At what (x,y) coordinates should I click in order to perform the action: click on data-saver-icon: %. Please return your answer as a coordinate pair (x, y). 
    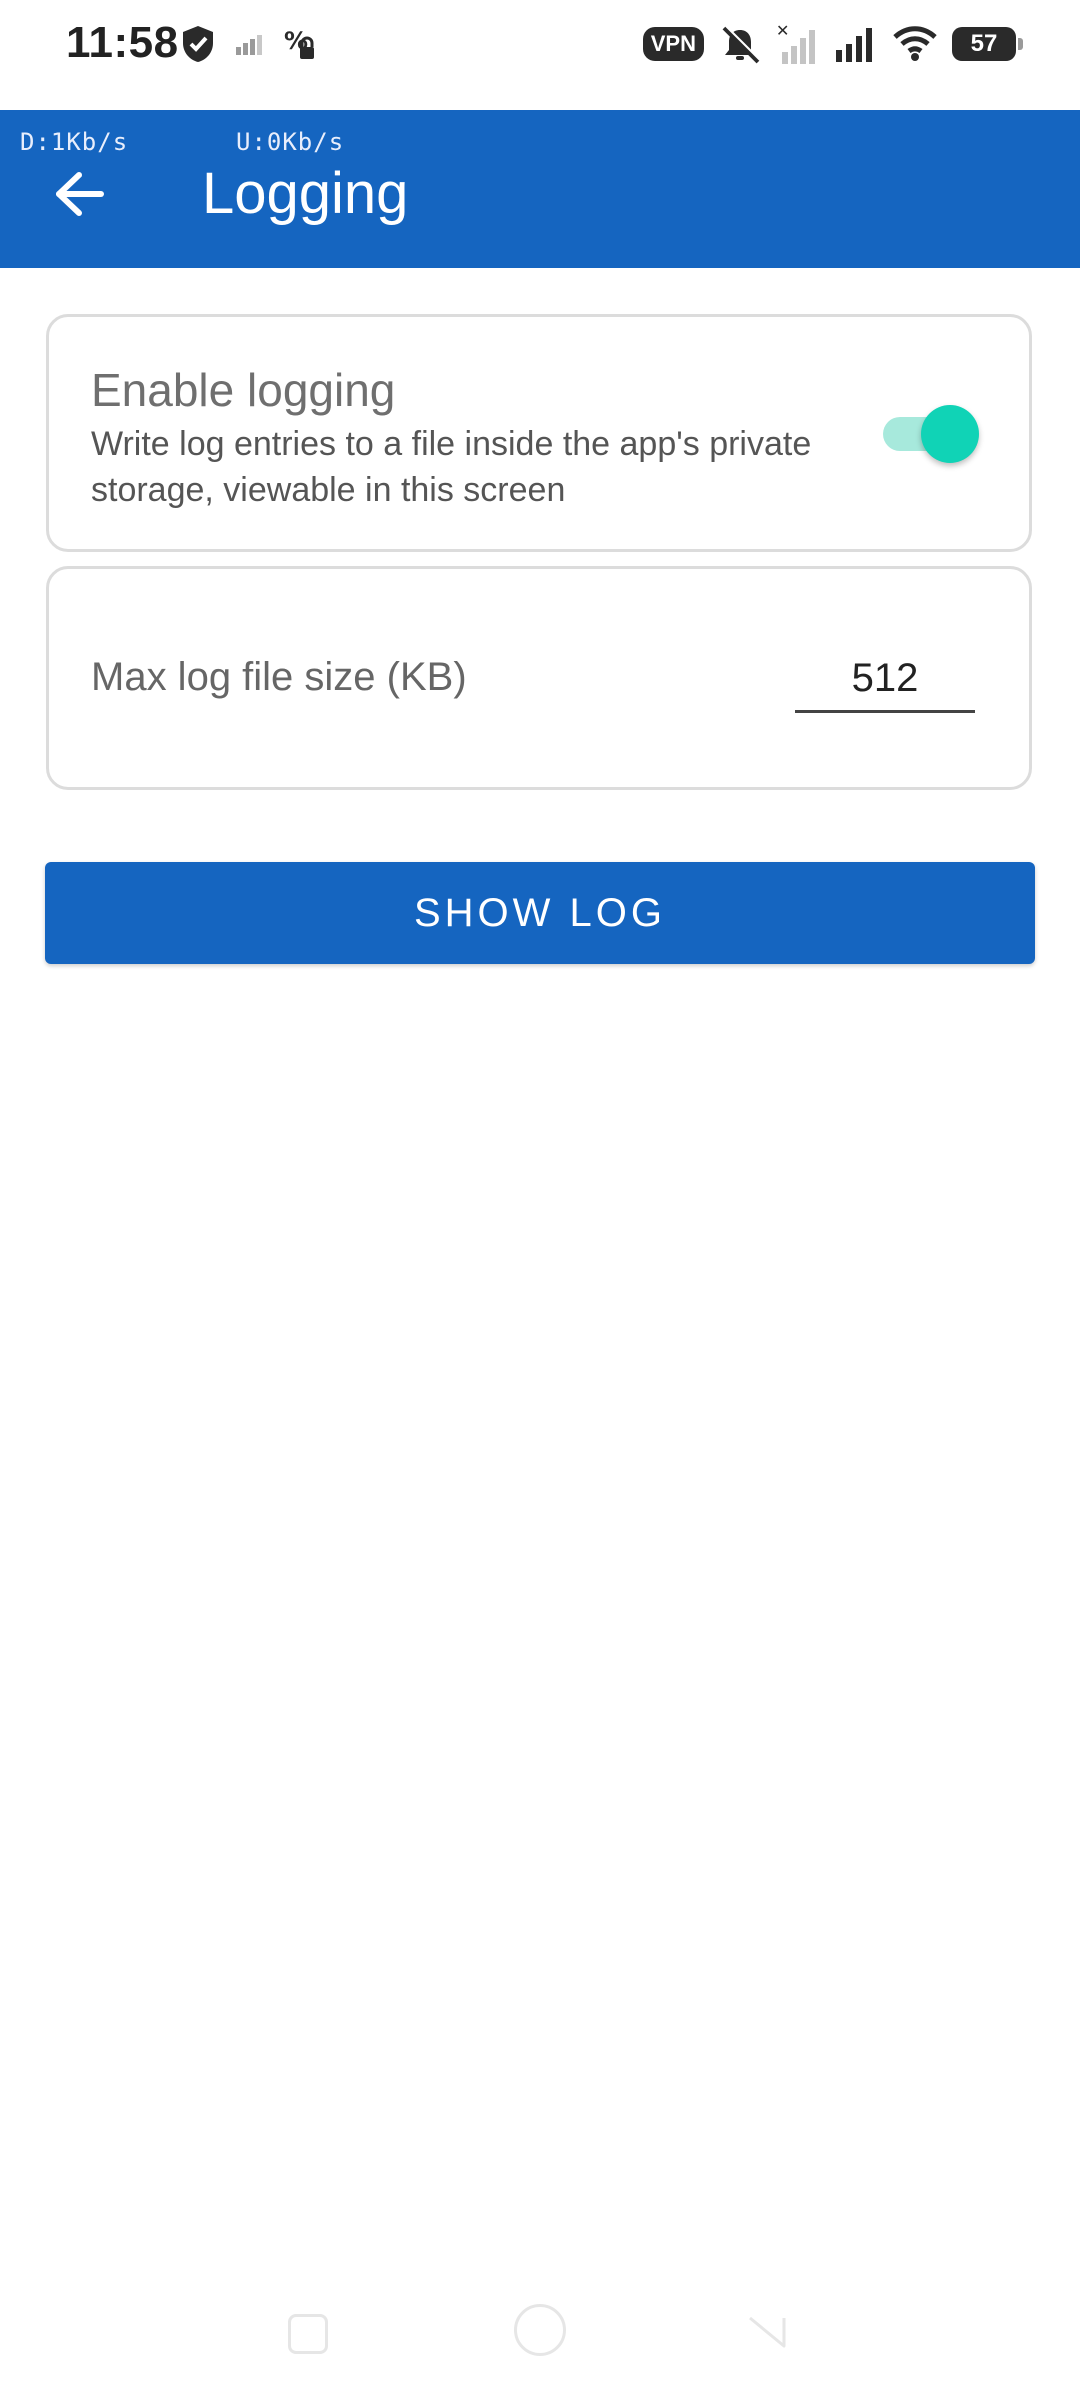
    Looking at the image, I should click on (300, 44).